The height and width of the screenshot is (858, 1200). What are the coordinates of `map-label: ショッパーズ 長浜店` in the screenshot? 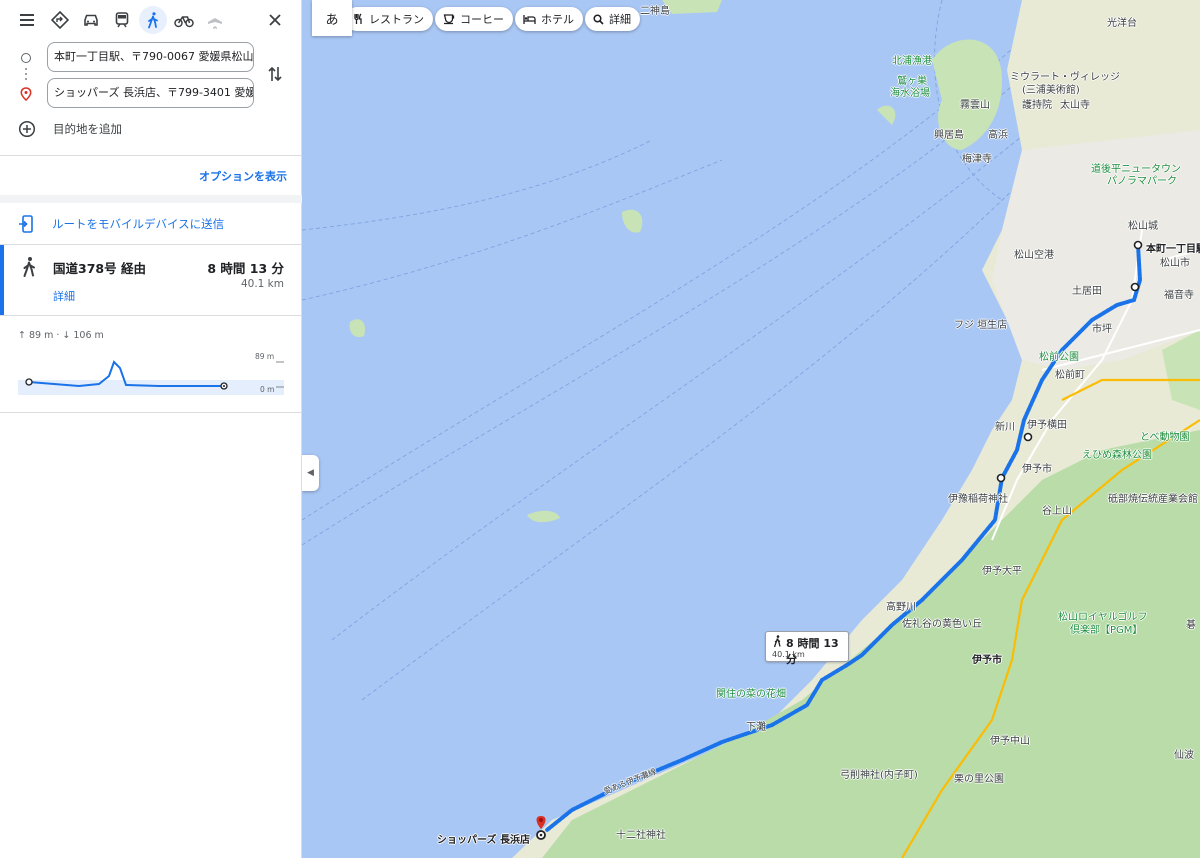 It's located at (483, 840).